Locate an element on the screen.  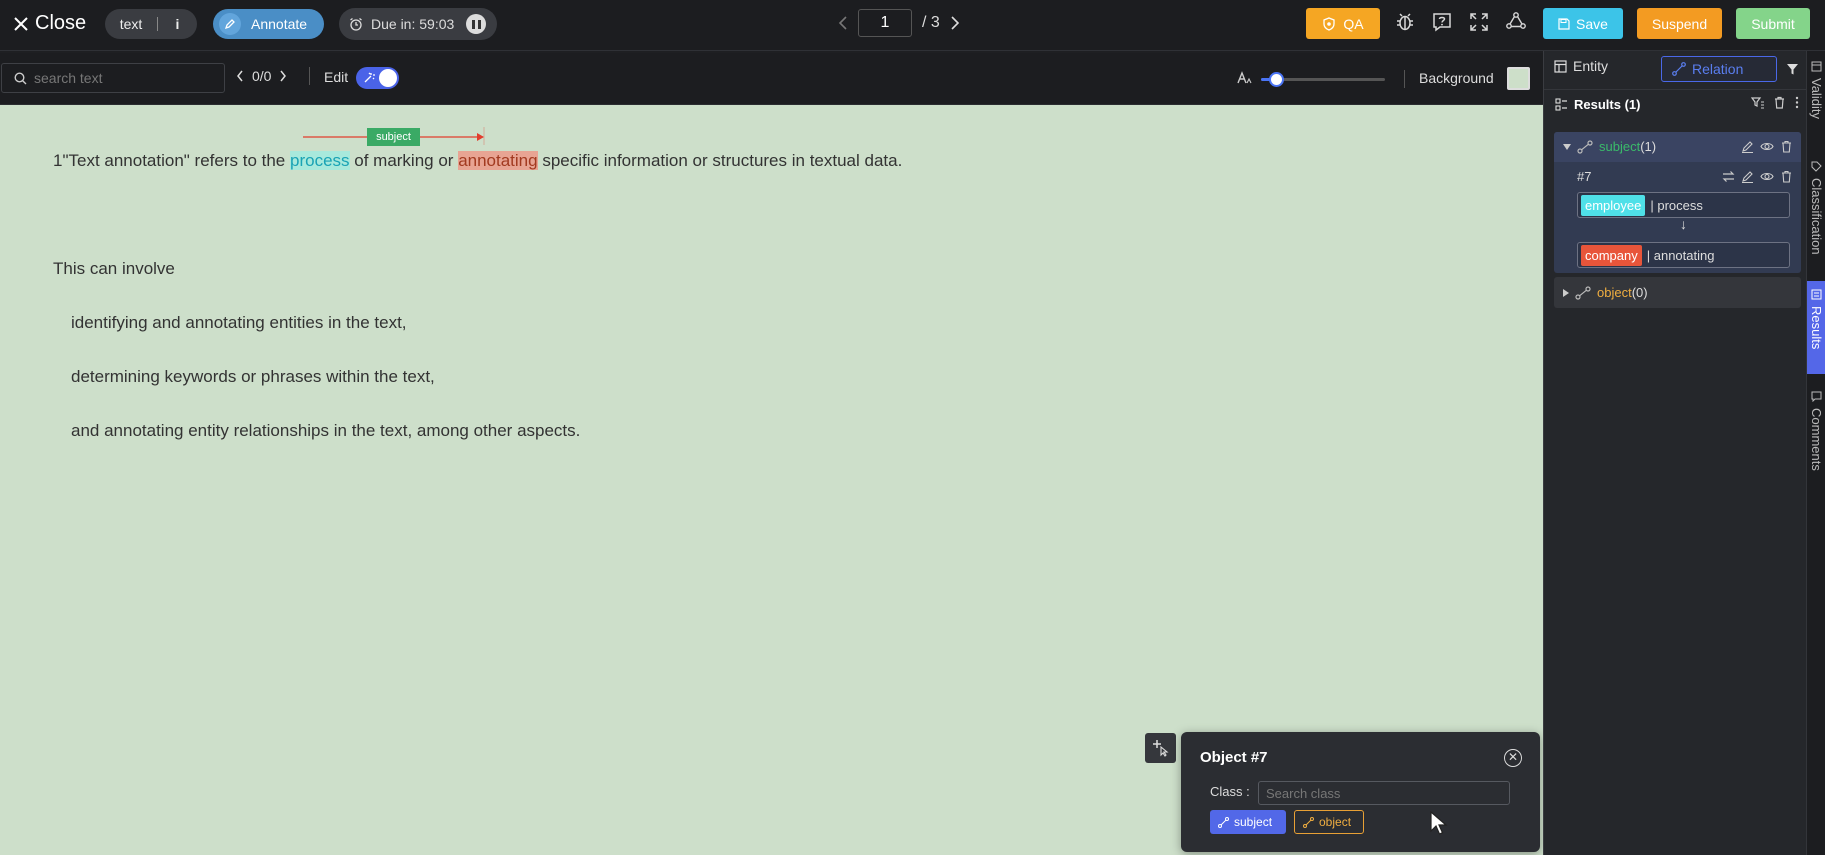
page-number-input: 1 is located at coordinates (885, 23).